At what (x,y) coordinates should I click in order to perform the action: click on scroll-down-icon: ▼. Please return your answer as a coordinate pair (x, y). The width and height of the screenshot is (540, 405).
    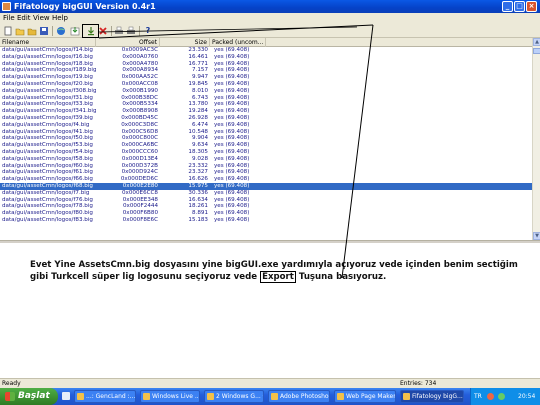
    Looking at the image, I should click on (536, 236).